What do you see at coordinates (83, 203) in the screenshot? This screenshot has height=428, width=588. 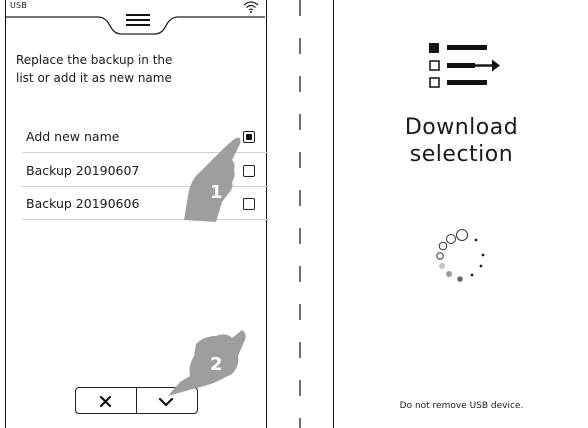 I see `list-item-label: Backup 20190606` at bounding box center [83, 203].